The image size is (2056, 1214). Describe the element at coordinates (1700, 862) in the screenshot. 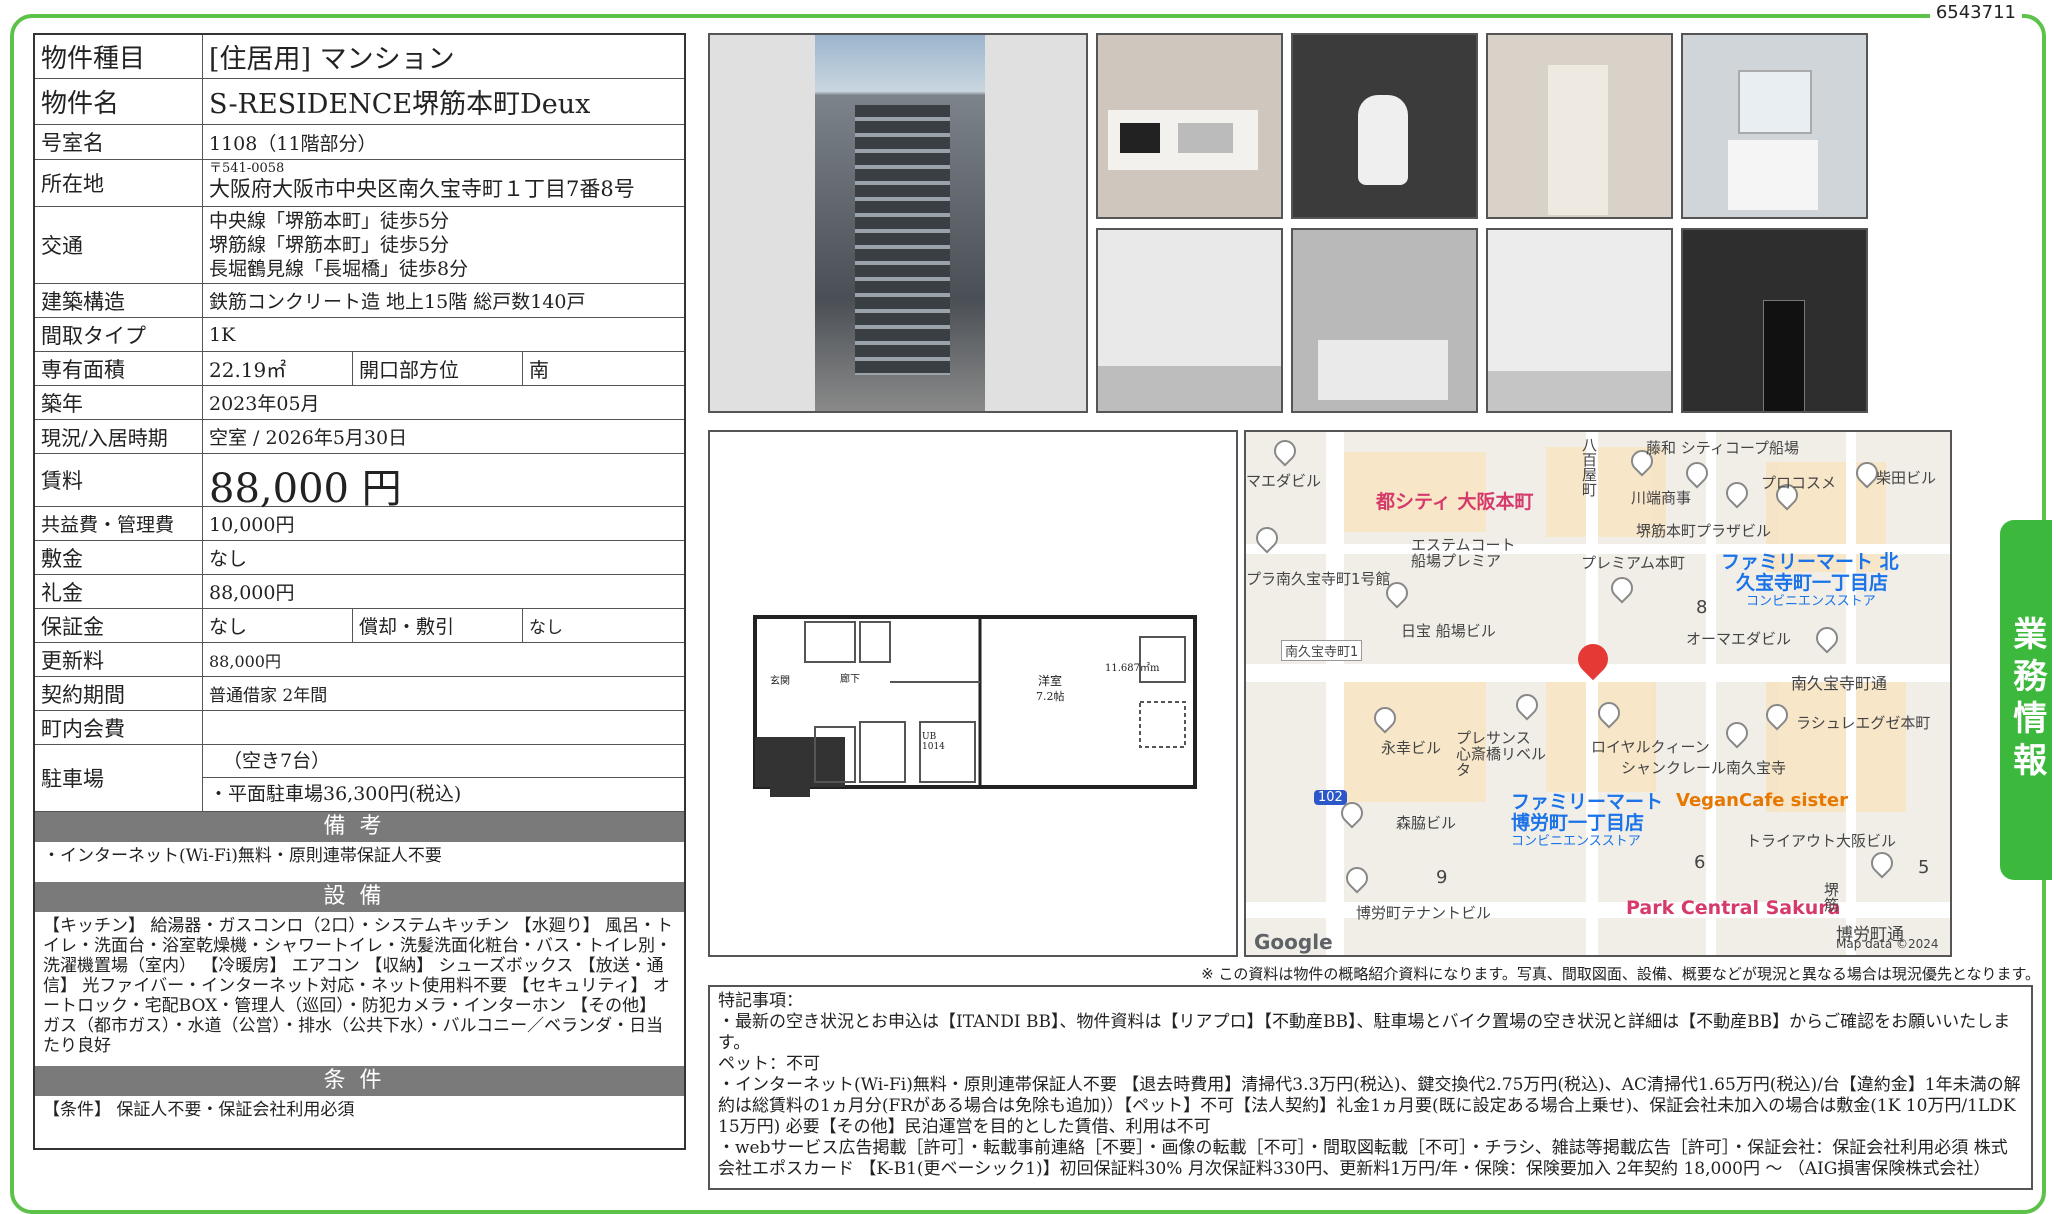

I see `map-label: 6` at that location.